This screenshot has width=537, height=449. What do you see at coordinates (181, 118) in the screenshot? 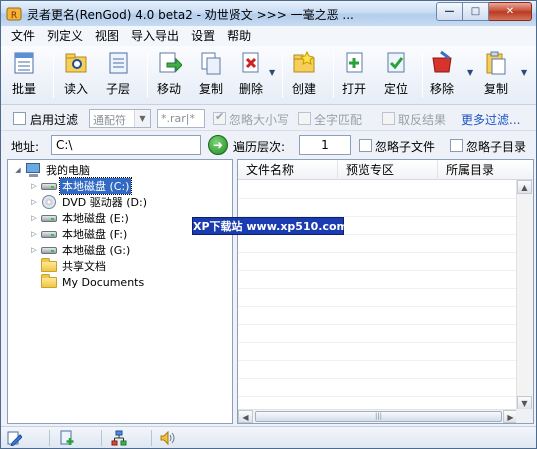
I see `pattern-input: *.rar|*` at bounding box center [181, 118].